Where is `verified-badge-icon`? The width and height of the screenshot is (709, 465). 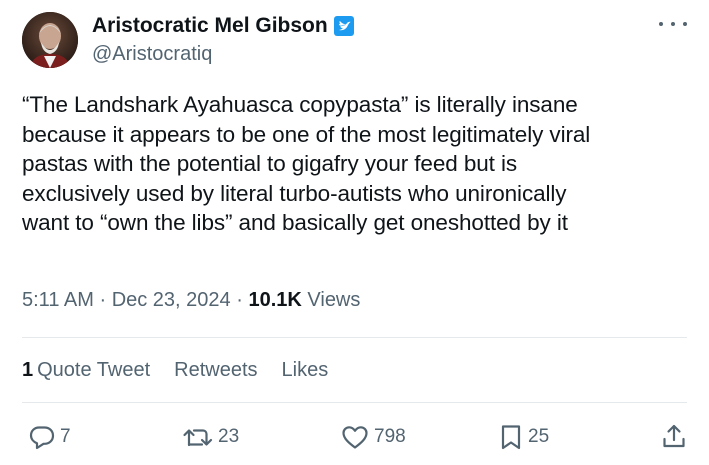
verified-badge-icon is located at coordinates (344, 26).